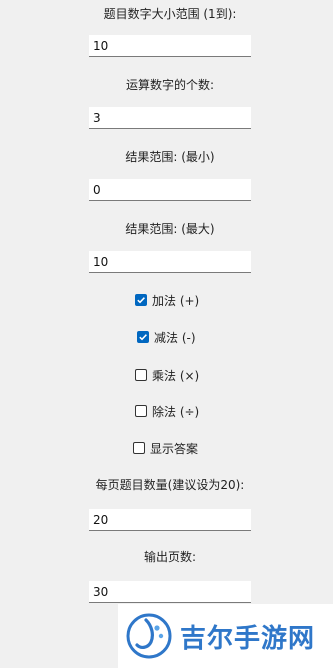 This screenshot has height=668, width=333. Describe the element at coordinates (170, 85) in the screenshot. I see `count-label: 运算数字的个数:` at that location.